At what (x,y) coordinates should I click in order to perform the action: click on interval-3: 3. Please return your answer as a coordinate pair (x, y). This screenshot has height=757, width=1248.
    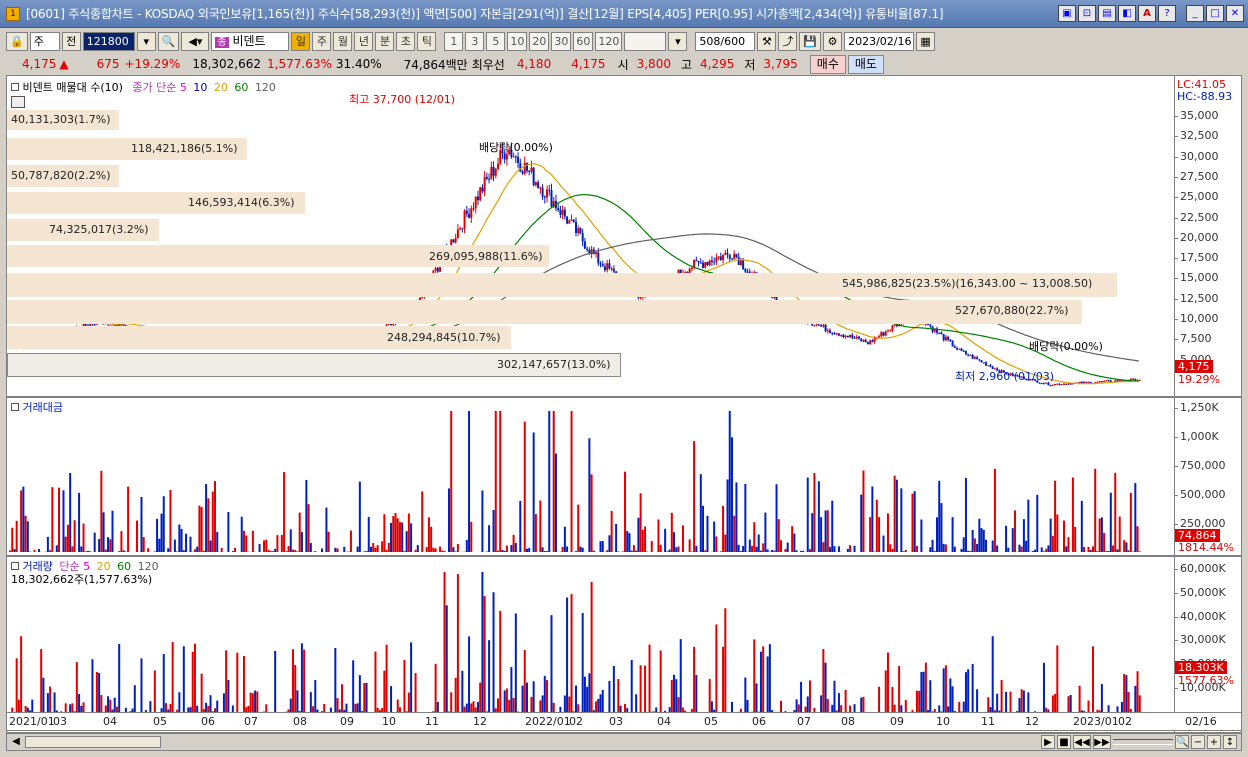
    Looking at the image, I should click on (475, 41).